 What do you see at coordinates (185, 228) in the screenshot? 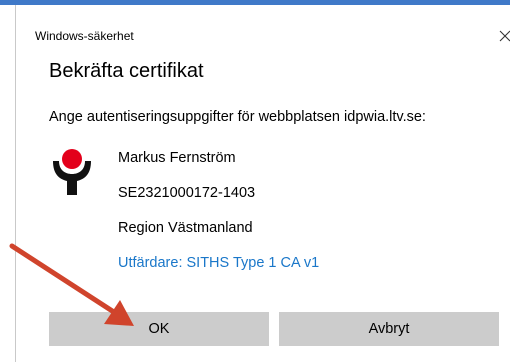
I see `certificate-organization: Region Västmanland` at bounding box center [185, 228].